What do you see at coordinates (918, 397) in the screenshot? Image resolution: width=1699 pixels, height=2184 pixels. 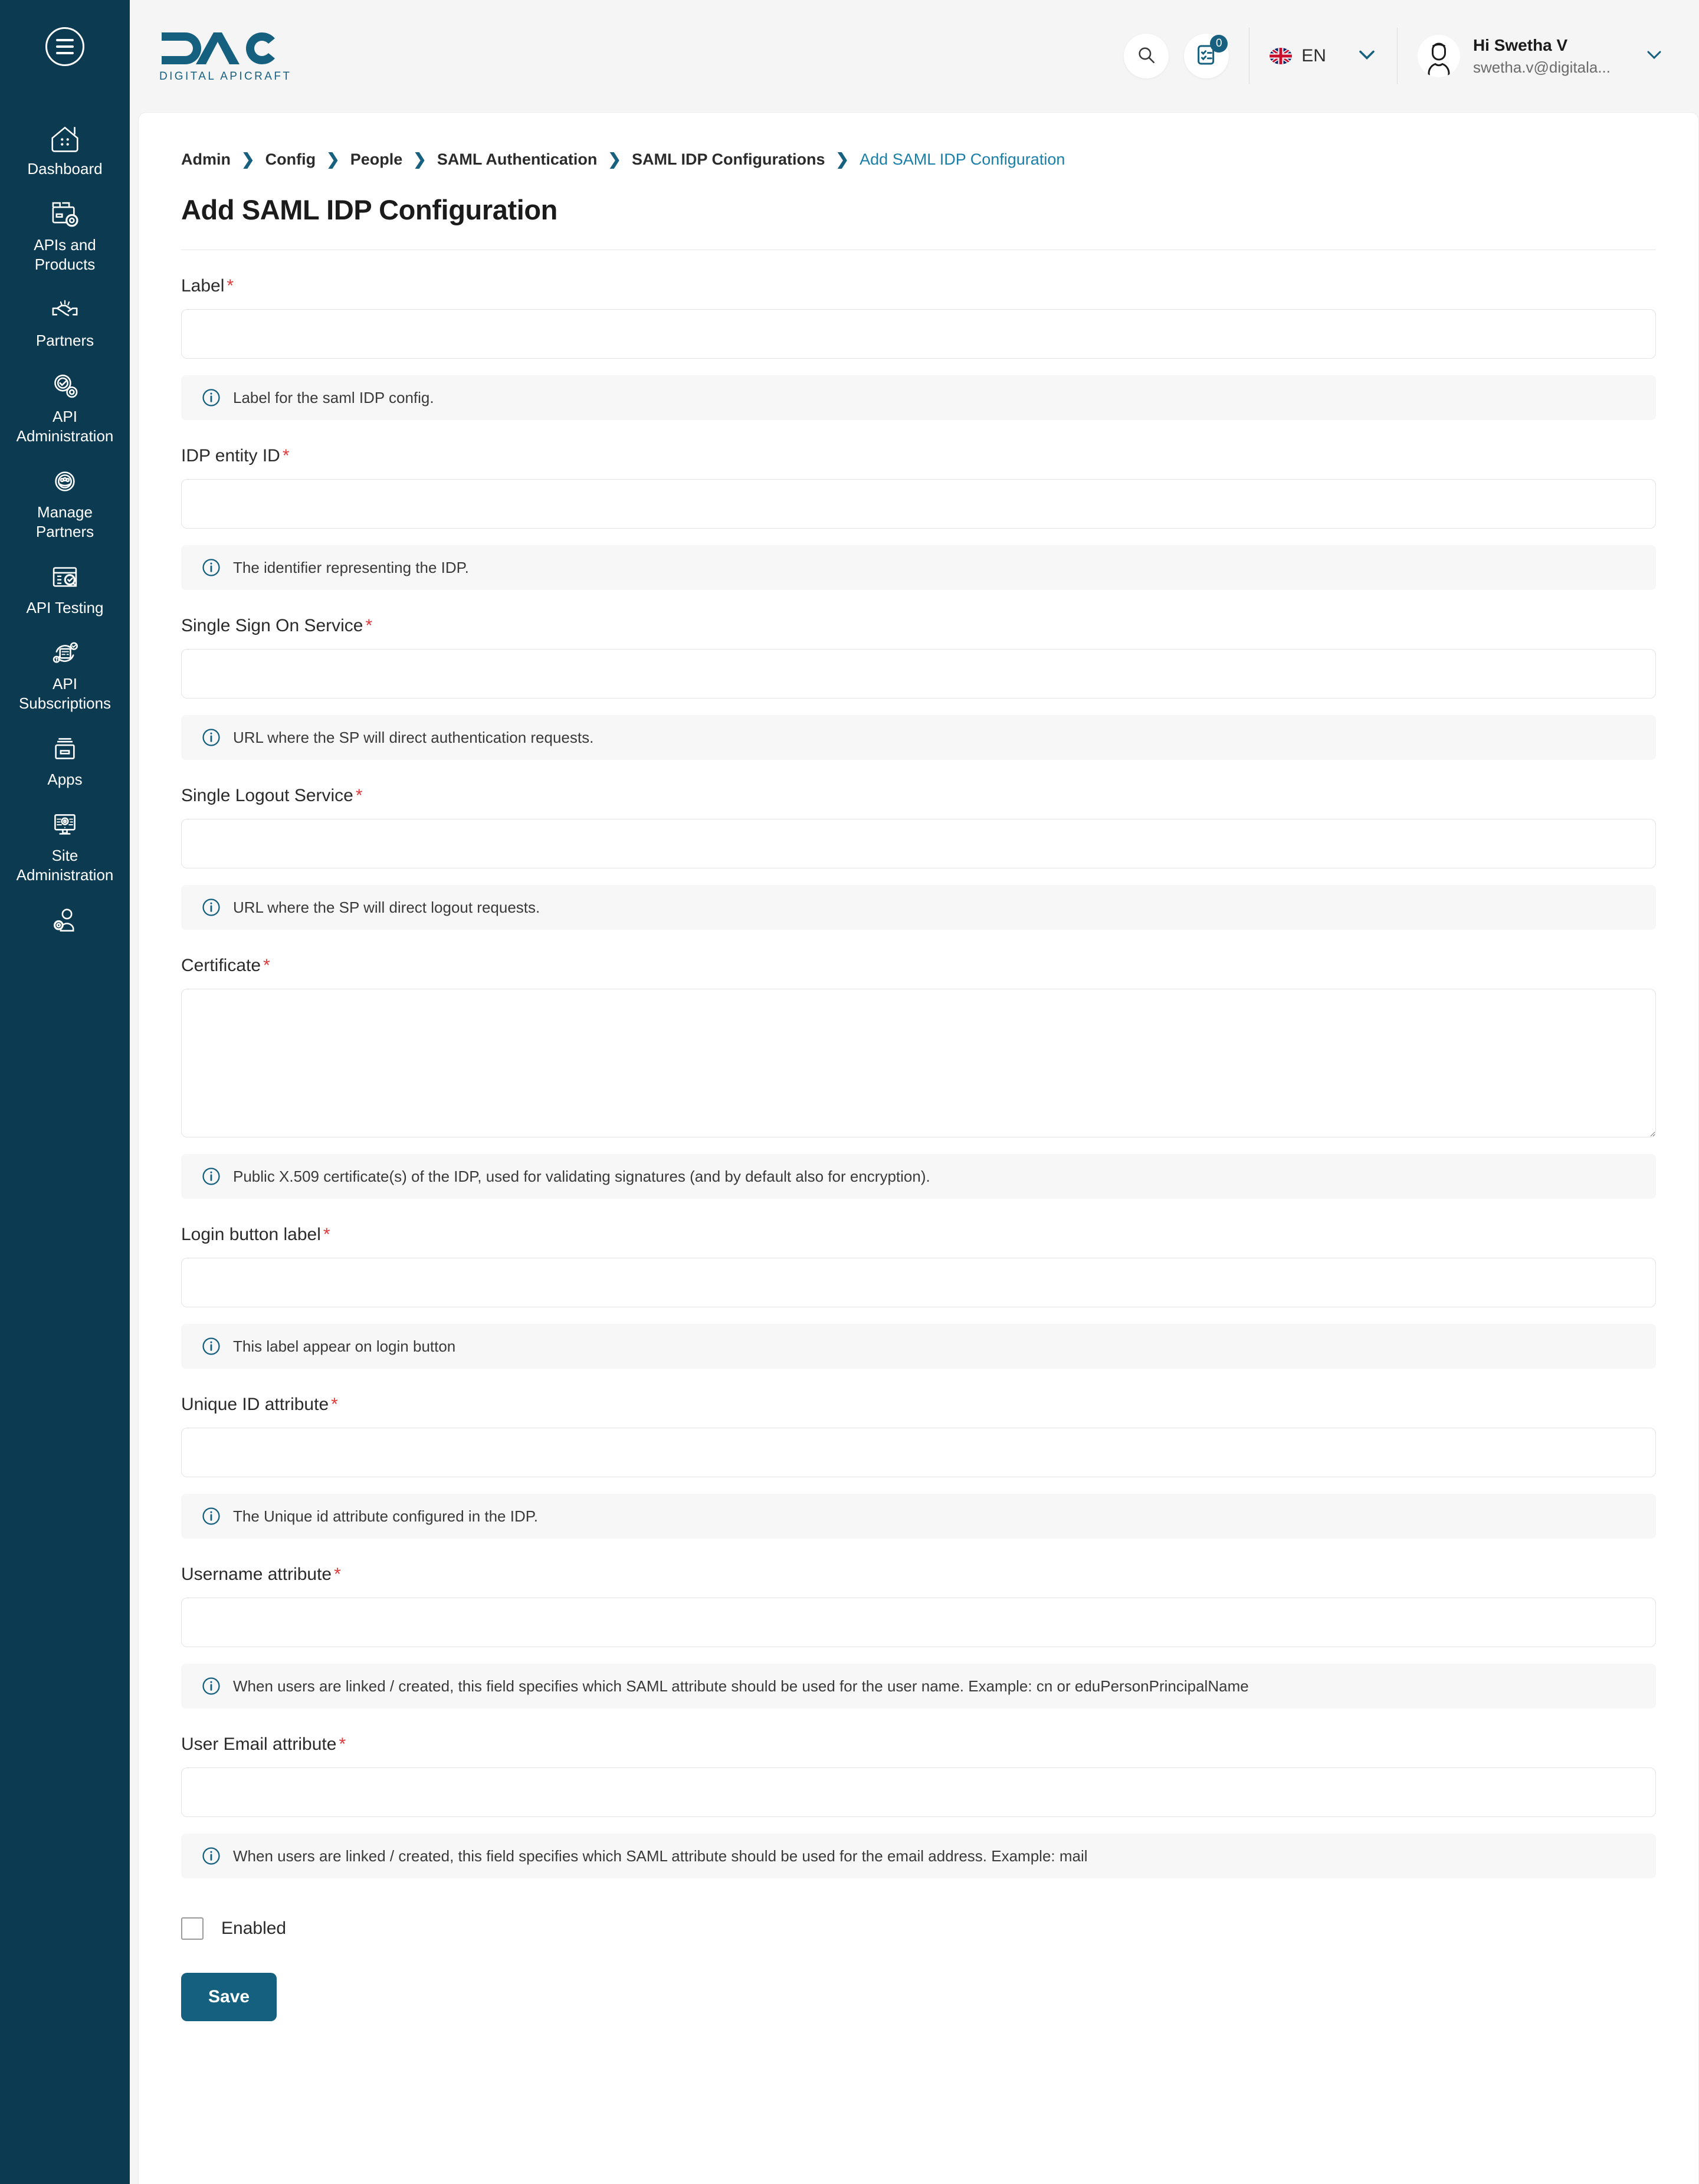 I see `field-hint: Label for the saml IDP config.` at bounding box center [918, 397].